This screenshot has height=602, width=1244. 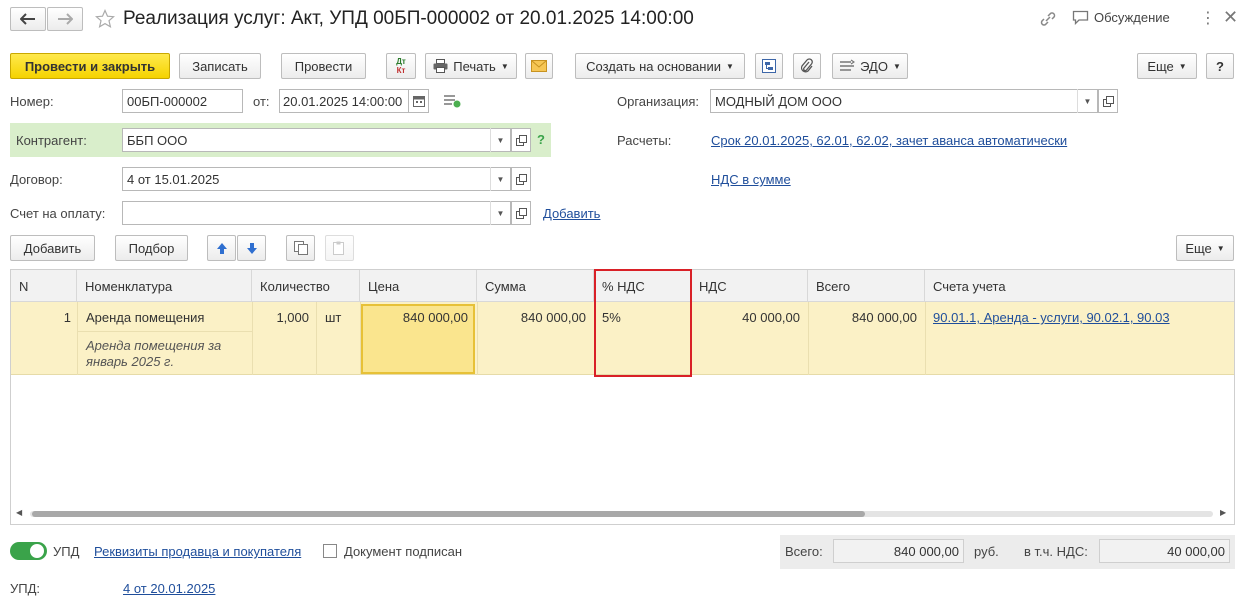 I want to click on print-button: Печать ▼, so click(x=471, y=66).